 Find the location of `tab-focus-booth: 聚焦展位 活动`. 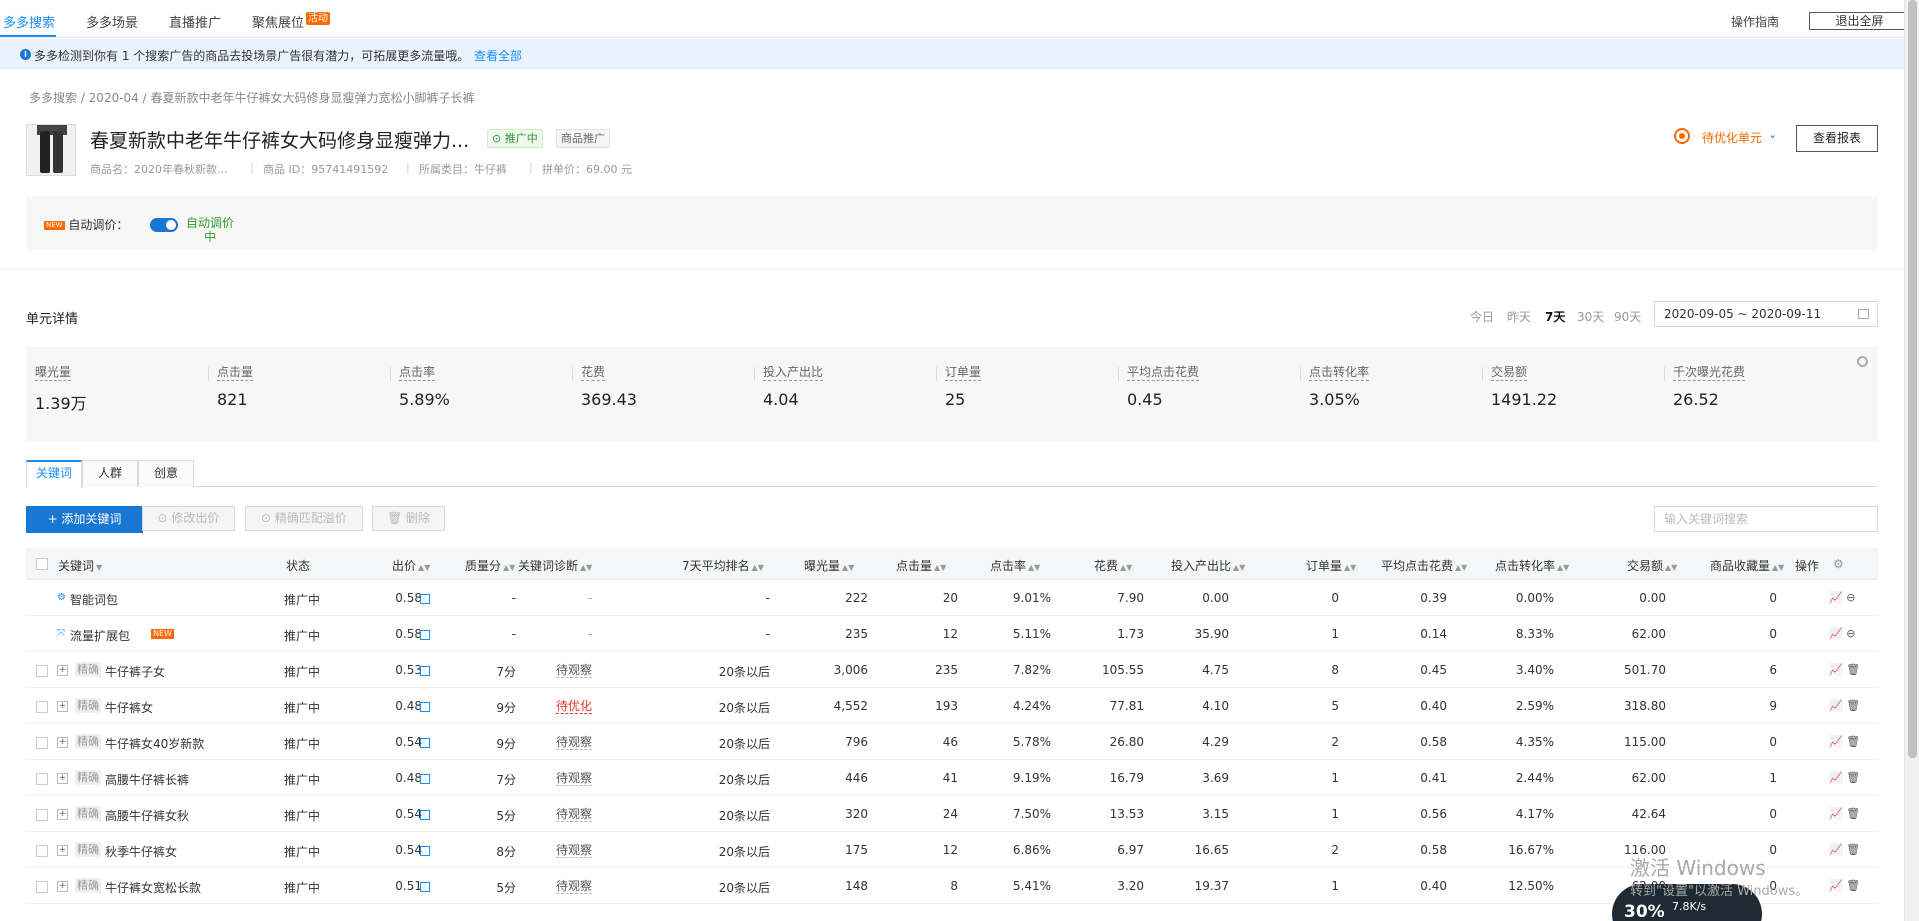

tab-focus-booth: 聚焦展位 活动 is located at coordinates (291, 21).